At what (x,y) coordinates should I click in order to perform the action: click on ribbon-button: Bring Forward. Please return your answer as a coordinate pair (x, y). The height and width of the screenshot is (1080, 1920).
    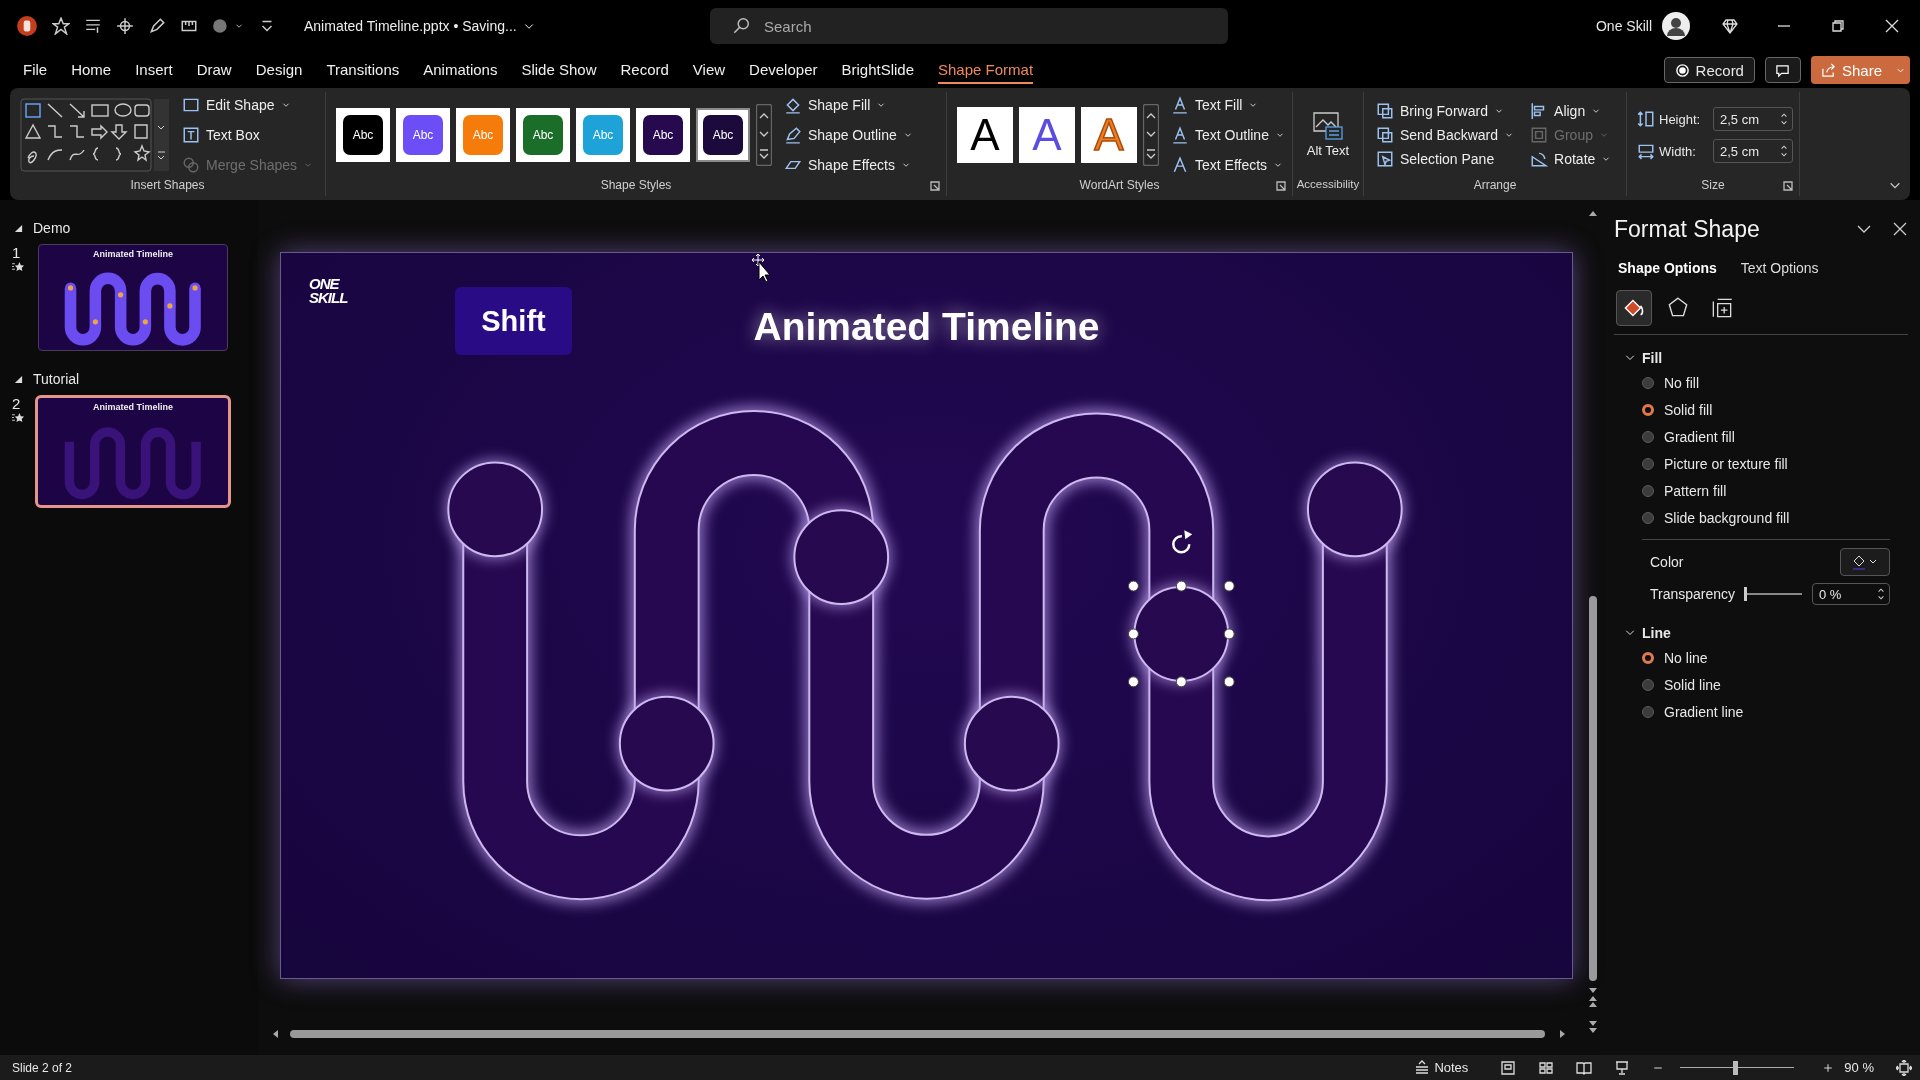
    Looking at the image, I should click on (1445, 111).